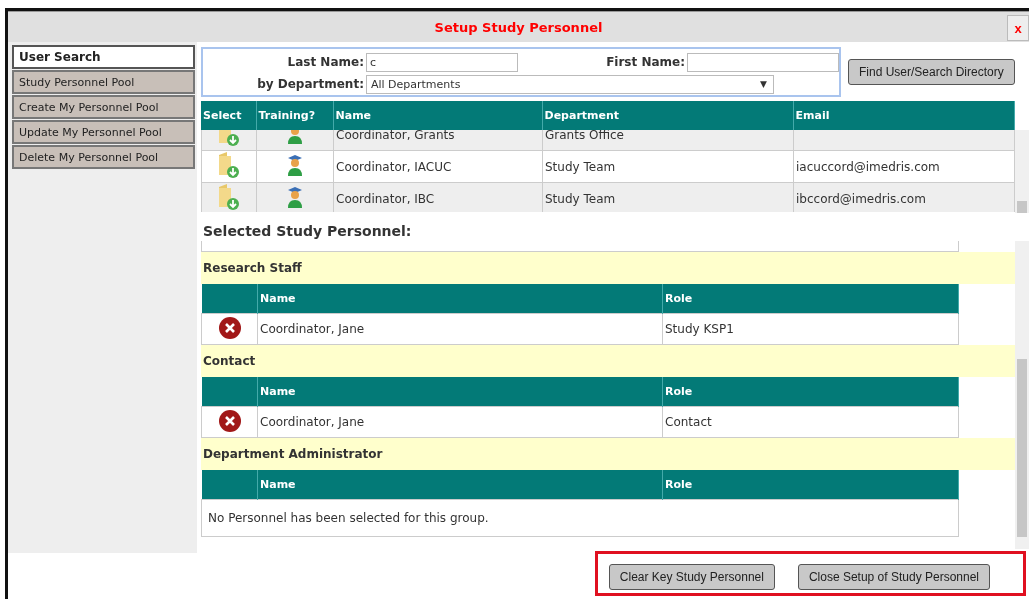 This screenshot has width=1029, height=599. What do you see at coordinates (294, 115) in the screenshot?
I see `column-header: Training?` at bounding box center [294, 115].